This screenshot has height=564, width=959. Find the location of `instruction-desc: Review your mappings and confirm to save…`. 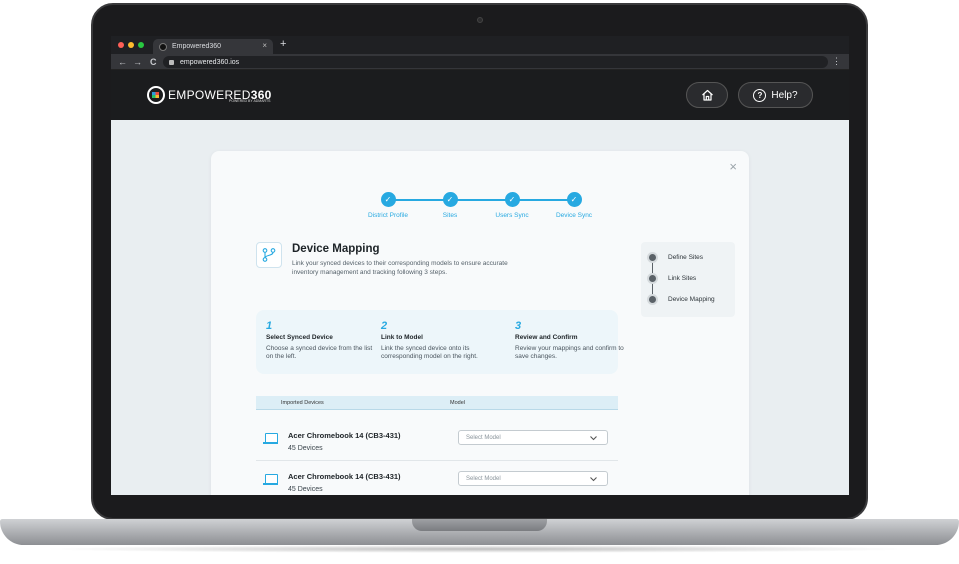

instruction-desc: Review your mappings and confirm to save… is located at coordinates (569, 352).